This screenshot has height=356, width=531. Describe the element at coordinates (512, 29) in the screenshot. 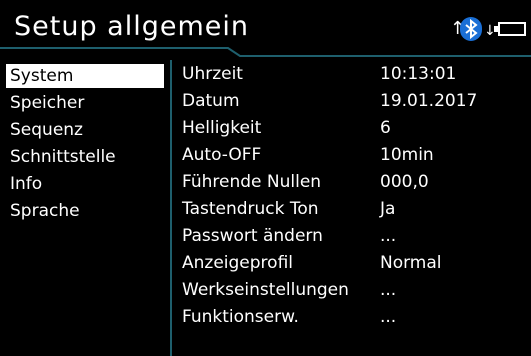

I see `battery-icon` at that location.